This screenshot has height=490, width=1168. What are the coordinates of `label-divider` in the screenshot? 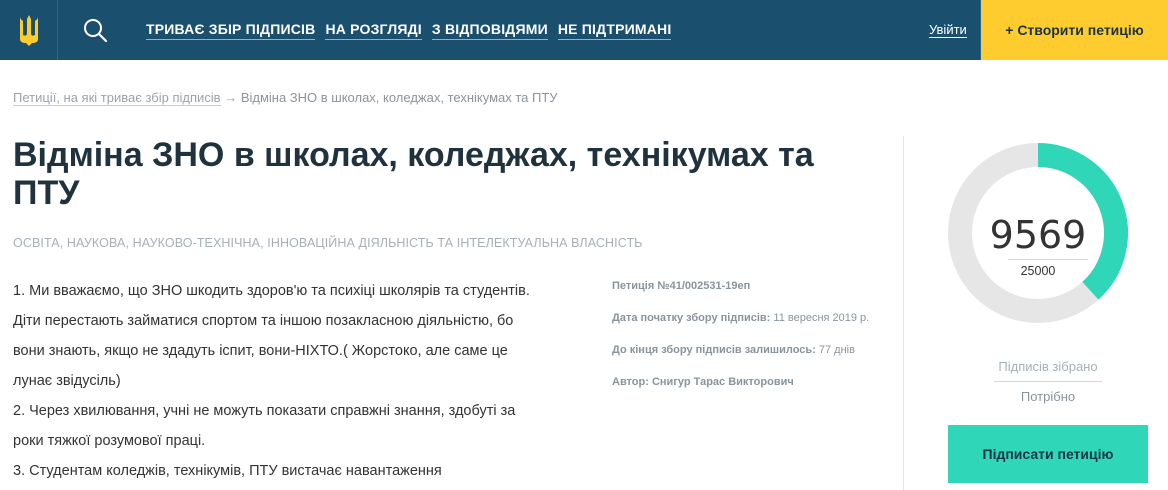 It's located at (1048, 381).